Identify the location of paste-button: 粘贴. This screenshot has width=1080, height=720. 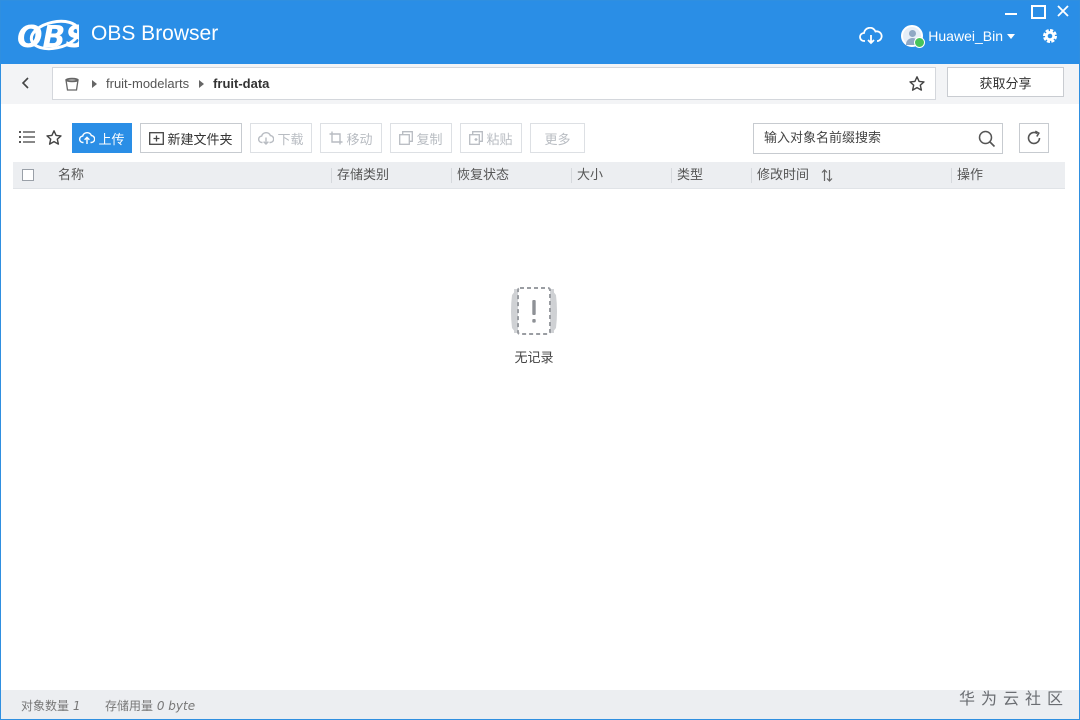
(491, 138).